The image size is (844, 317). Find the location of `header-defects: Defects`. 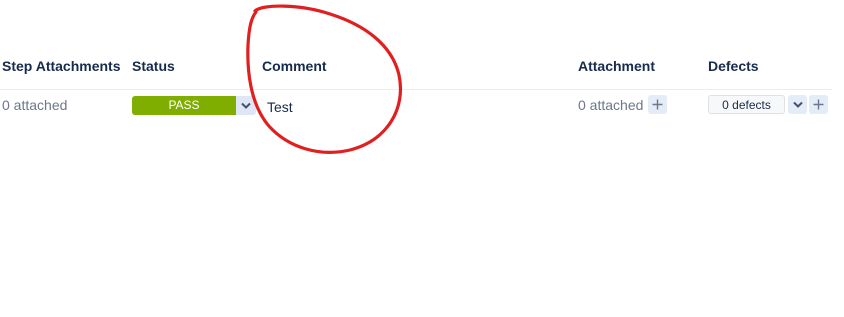

header-defects: Defects is located at coordinates (733, 66).